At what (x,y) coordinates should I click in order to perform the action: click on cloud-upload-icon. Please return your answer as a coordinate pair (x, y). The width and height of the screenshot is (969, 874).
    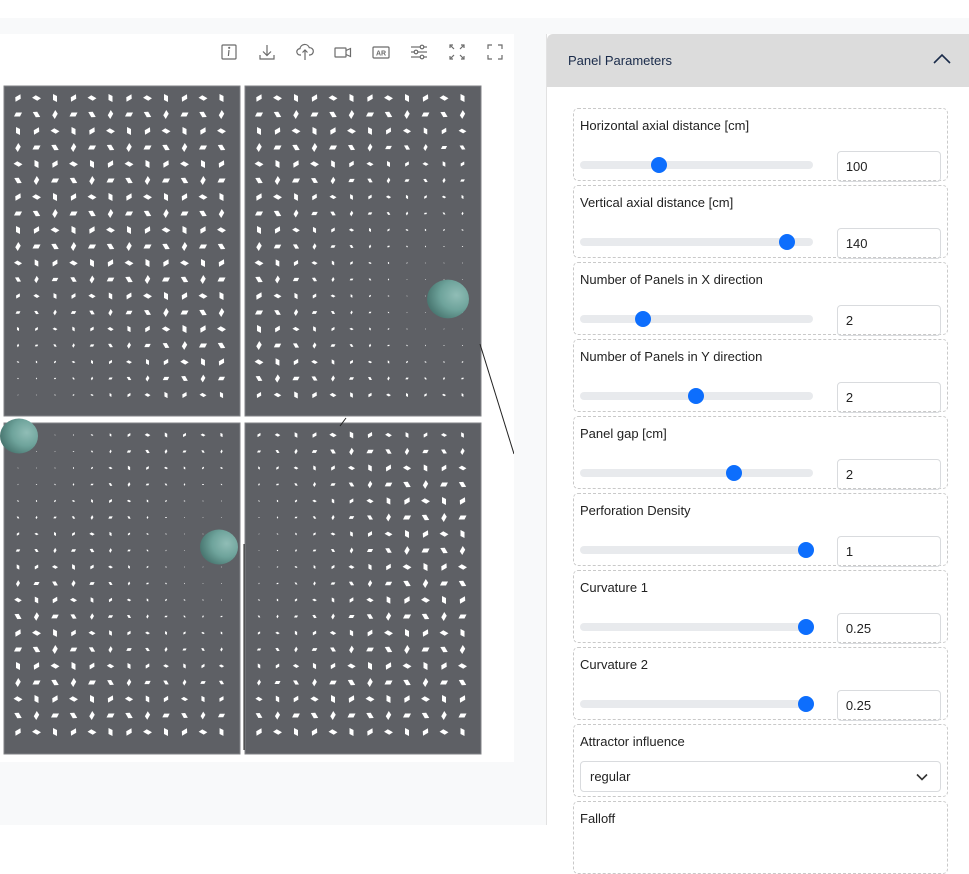
    Looking at the image, I should click on (305, 51).